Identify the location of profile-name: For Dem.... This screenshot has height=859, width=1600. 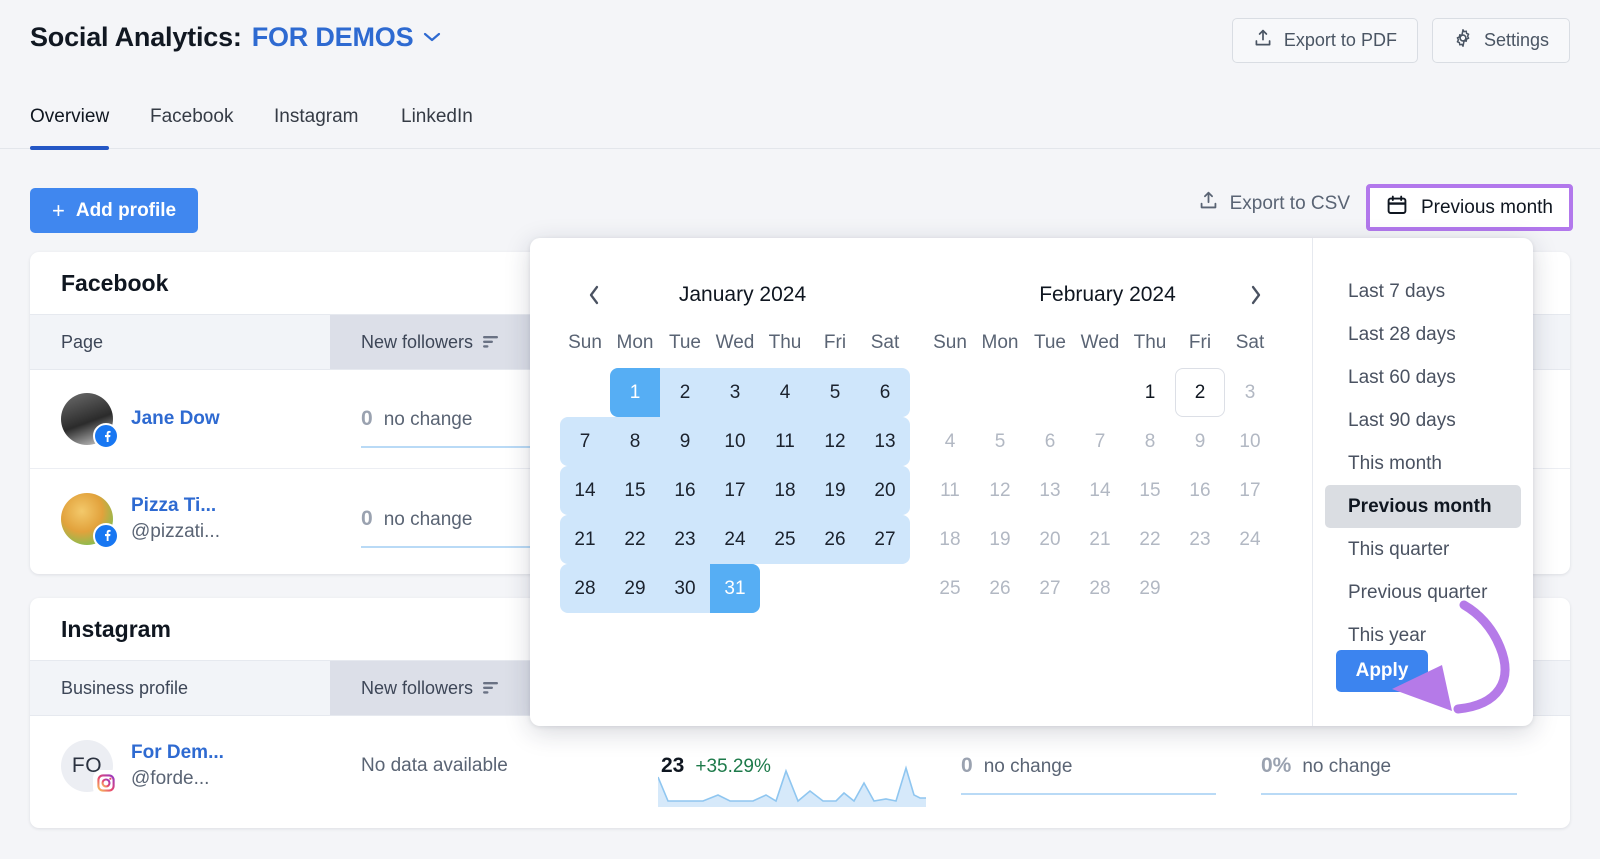
(177, 753).